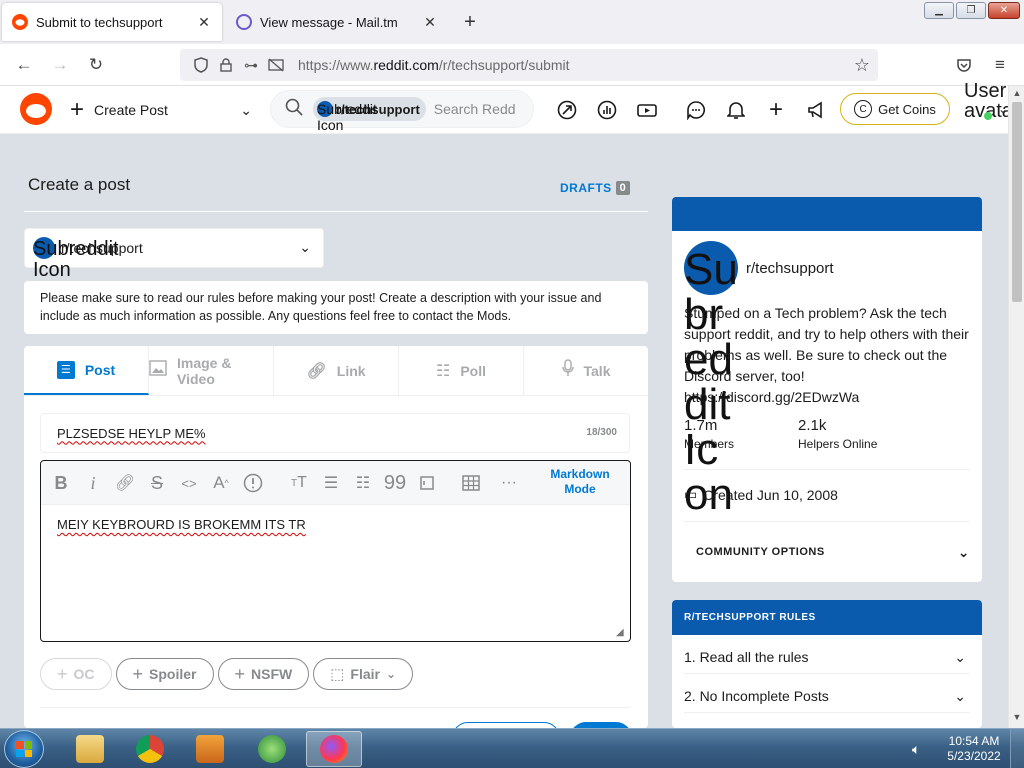 This screenshot has width=1024, height=768. I want to click on rule-text: 1. Read all the rules, so click(746, 657).